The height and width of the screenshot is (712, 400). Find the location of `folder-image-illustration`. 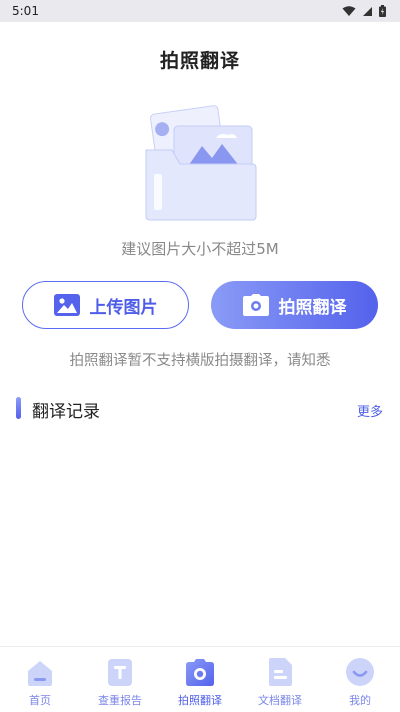

folder-image-illustration is located at coordinates (201, 163).